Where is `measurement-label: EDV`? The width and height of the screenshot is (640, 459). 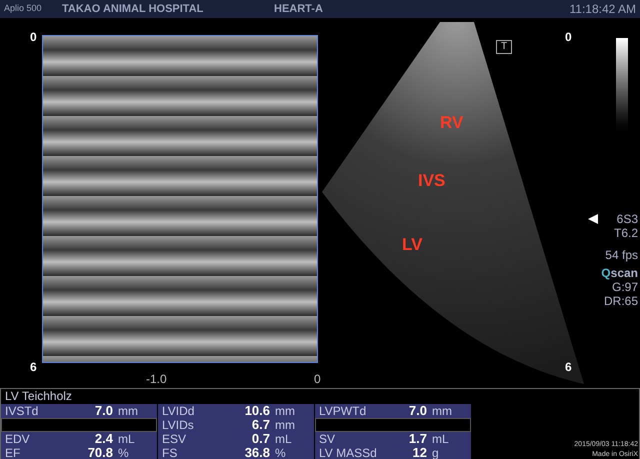
measurement-label: EDV is located at coordinates (18, 439).